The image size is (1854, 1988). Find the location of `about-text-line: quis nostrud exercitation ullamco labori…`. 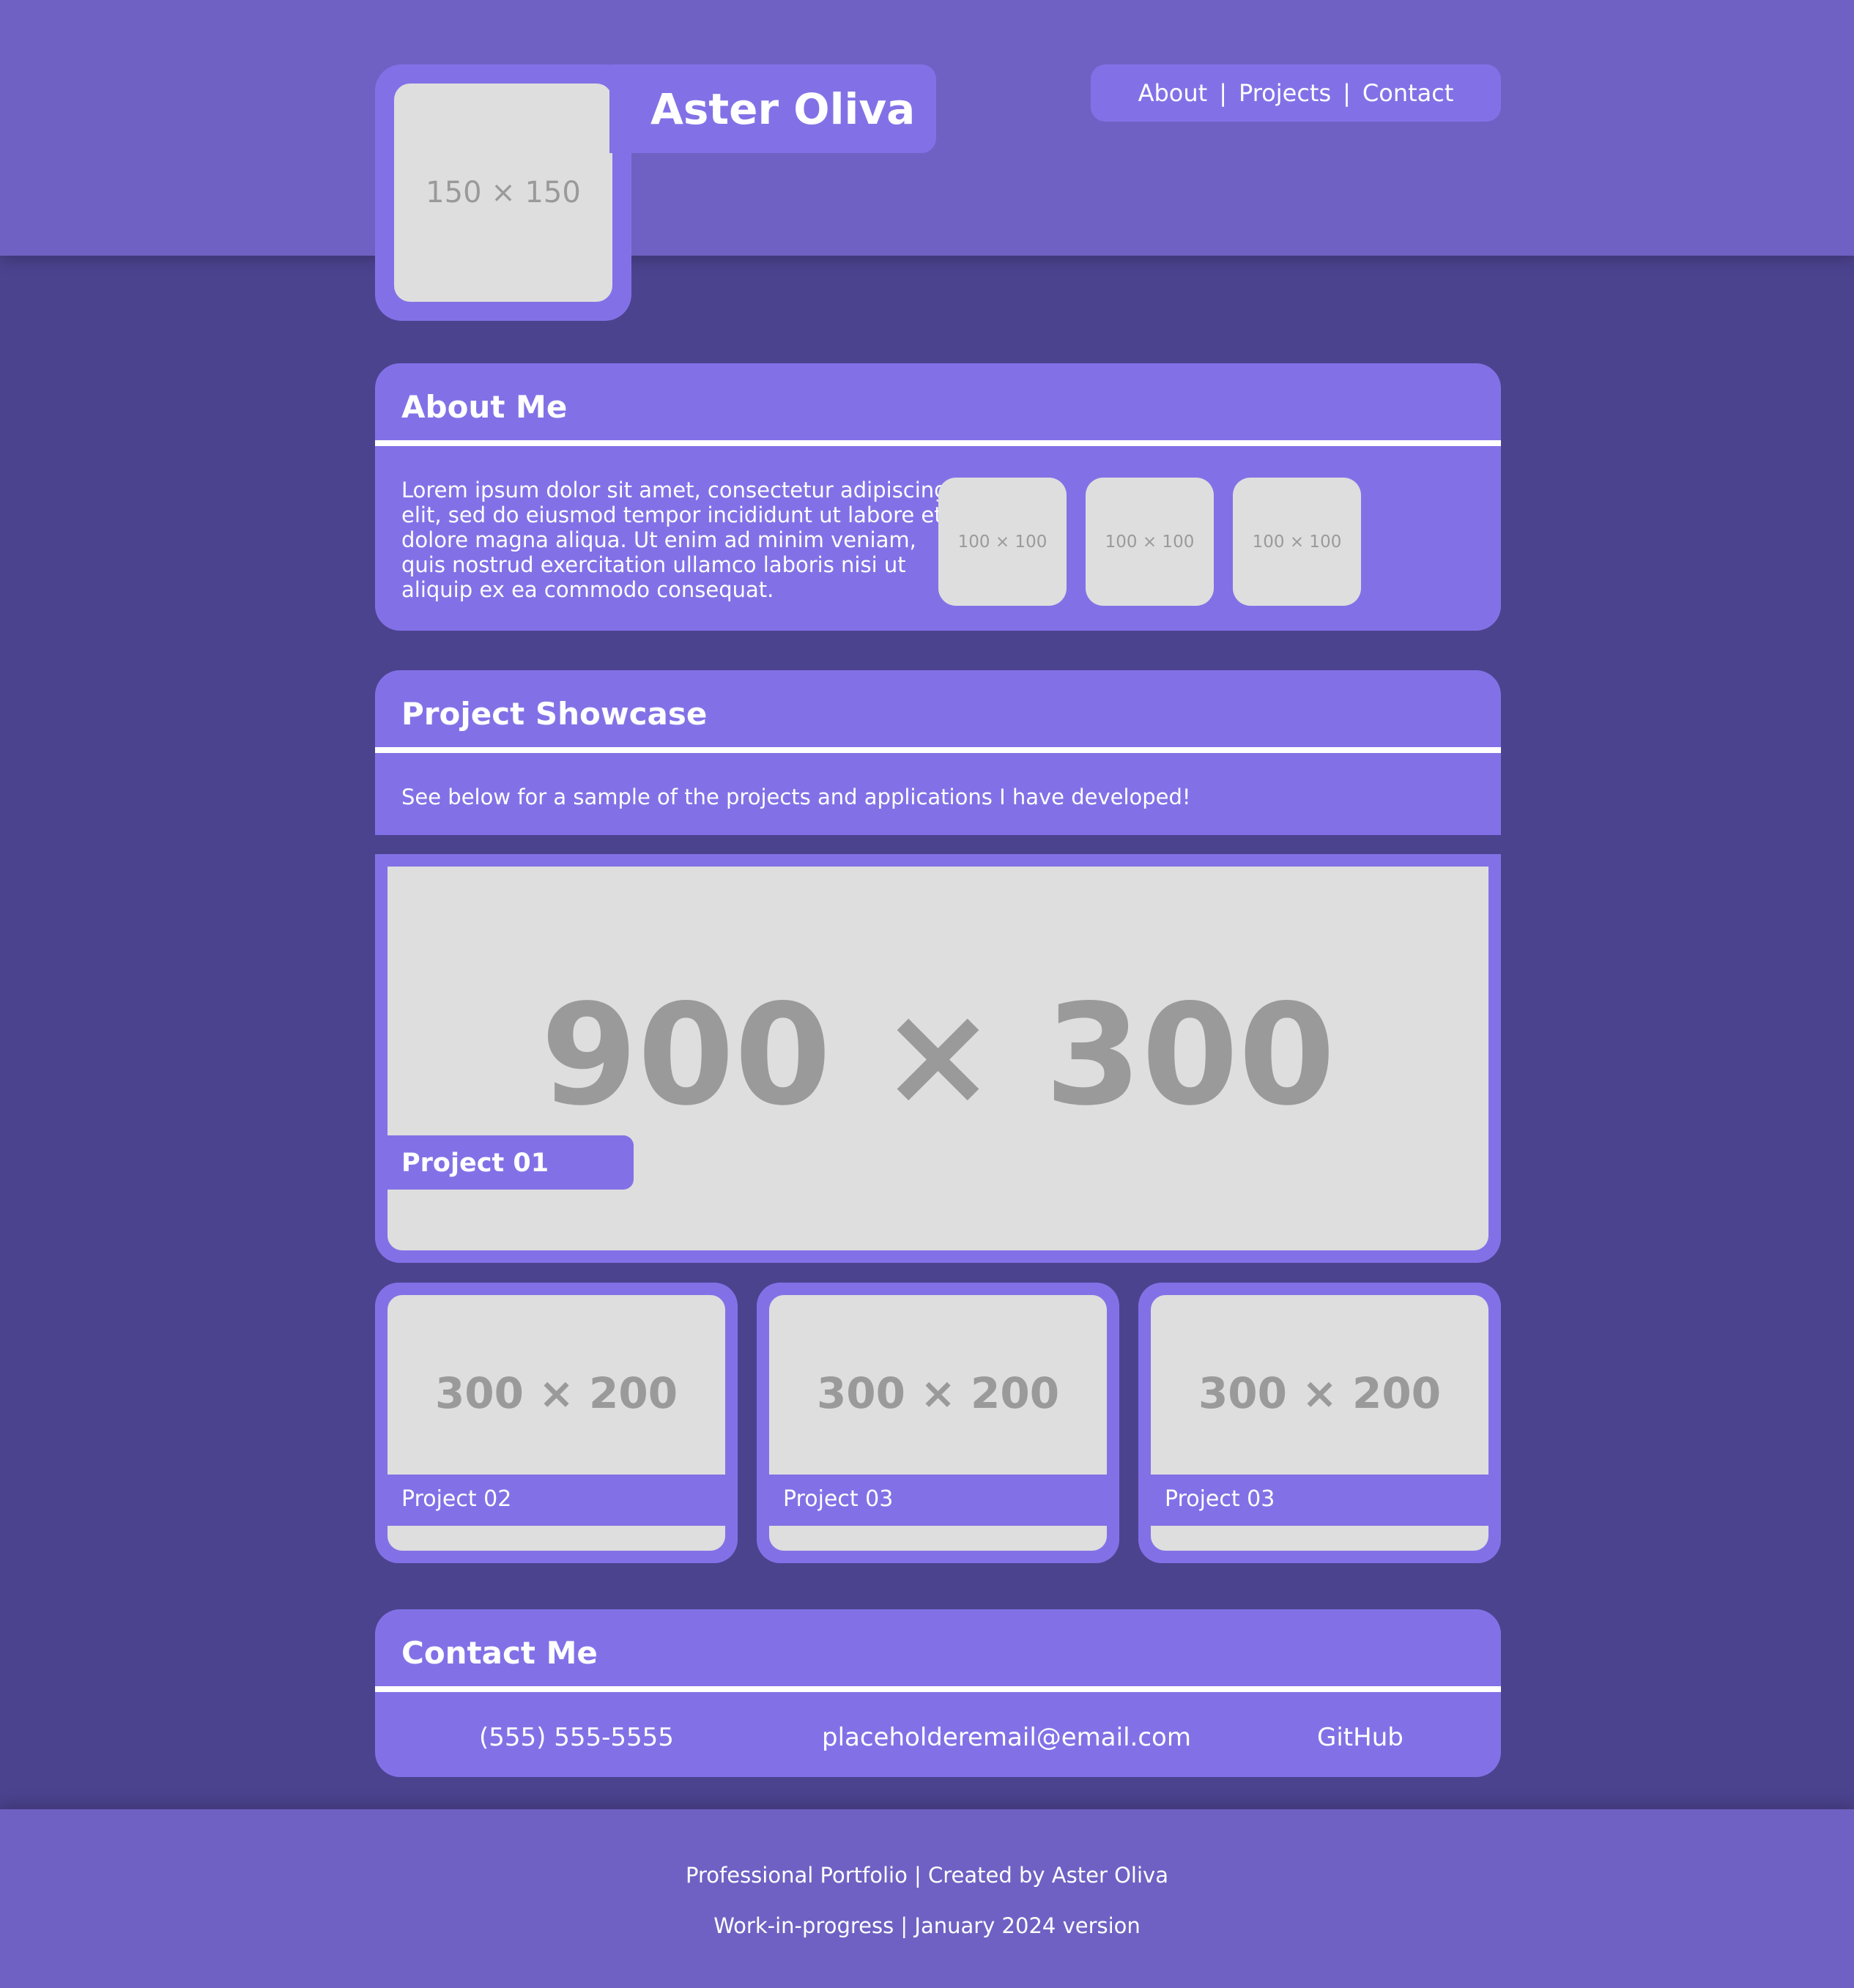

about-text-line: quis nostrud exercitation ullamco labori… is located at coordinates (654, 564).